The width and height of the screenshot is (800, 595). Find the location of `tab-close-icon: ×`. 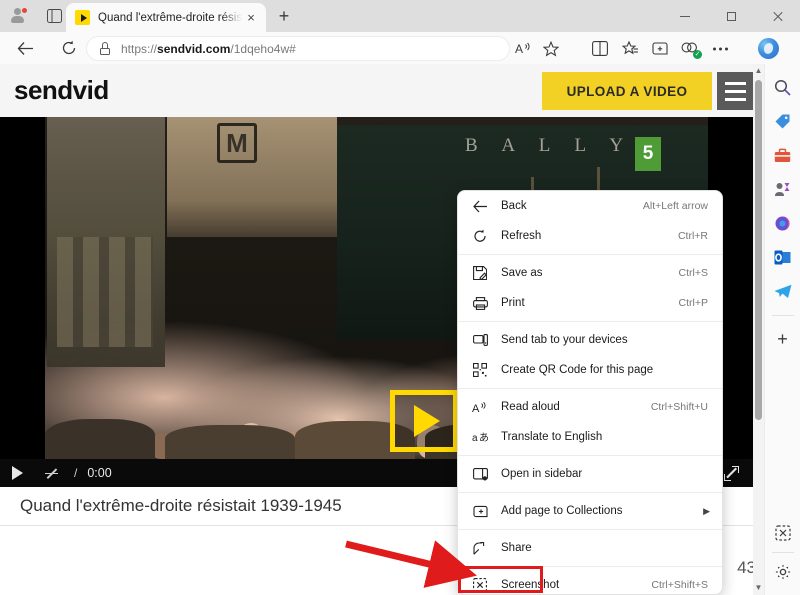

tab-close-icon: × is located at coordinates (251, 18).